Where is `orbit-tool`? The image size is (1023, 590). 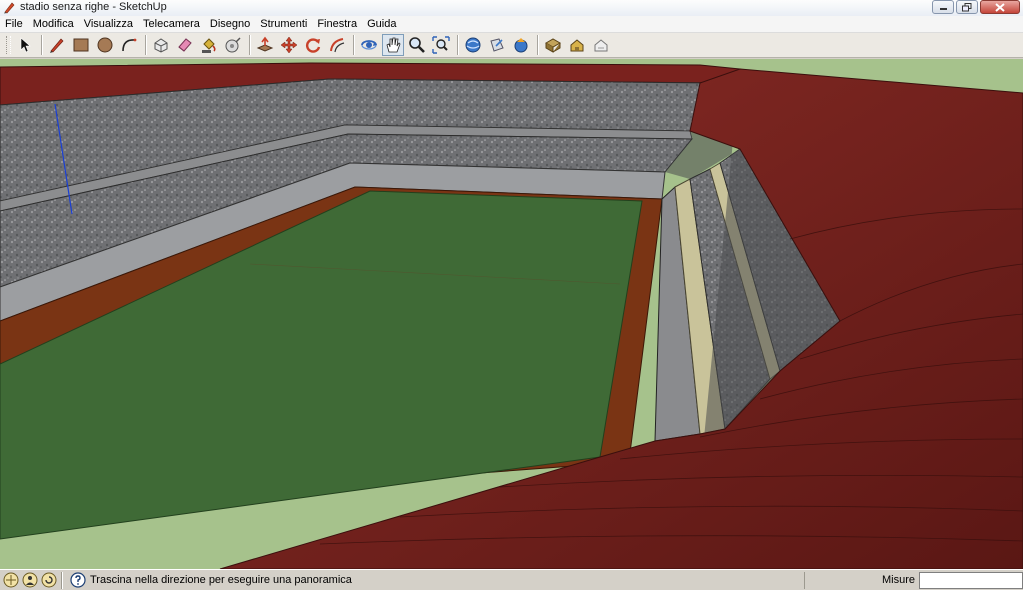
orbit-tool is located at coordinates (369, 45).